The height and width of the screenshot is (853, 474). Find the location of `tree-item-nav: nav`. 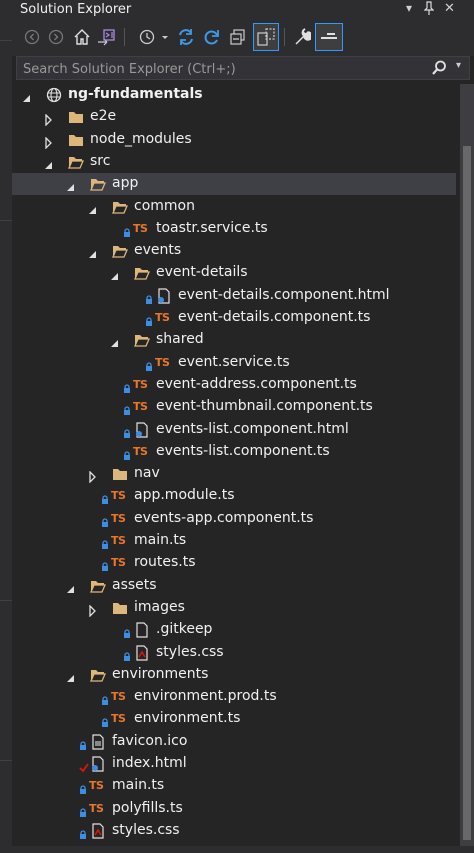

tree-item-nav: nav is located at coordinates (234, 474).